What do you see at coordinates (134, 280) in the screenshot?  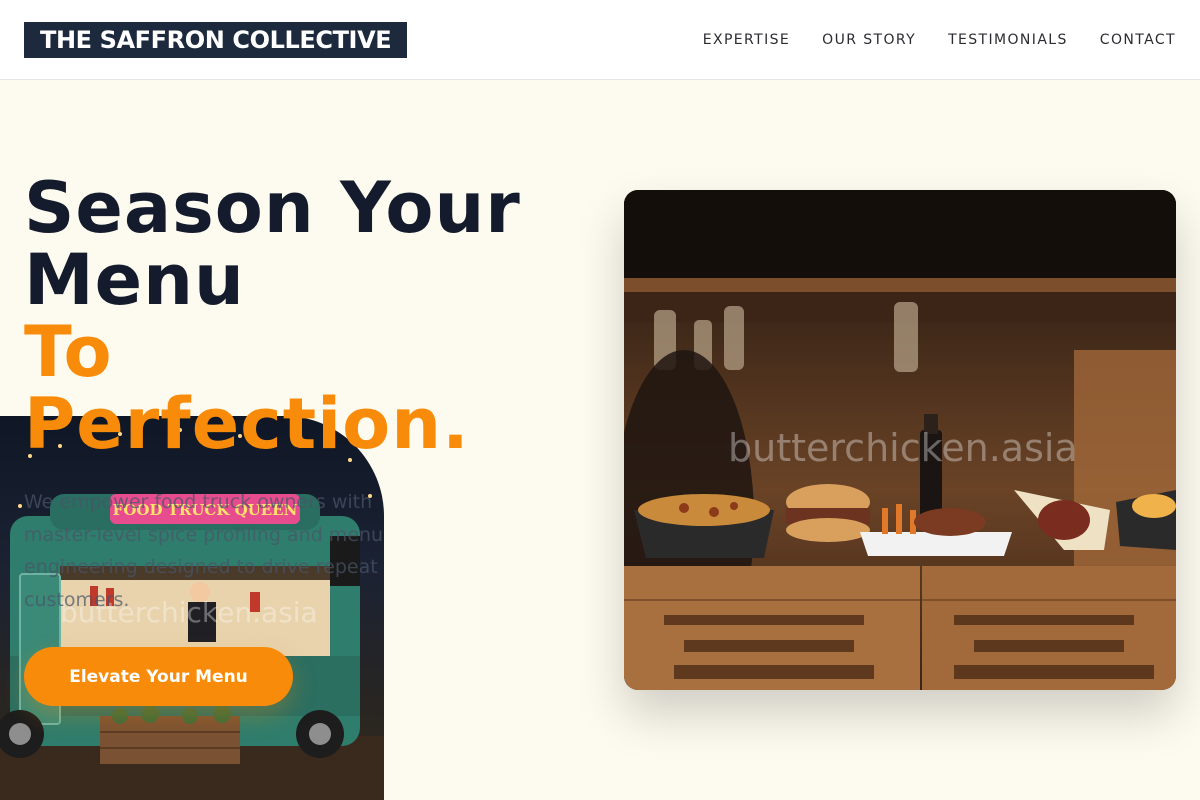 I see `headline-line-2: Menu` at bounding box center [134, 280].